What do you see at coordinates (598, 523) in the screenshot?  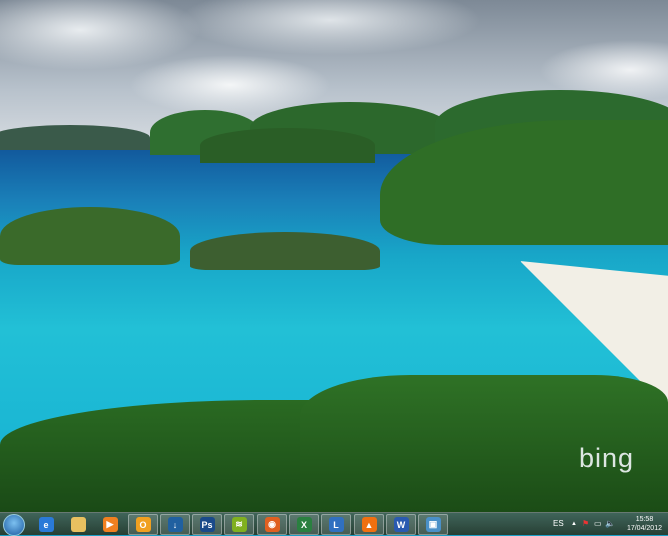 I see `network-icon: ▭` at bounding box center [598, 523].